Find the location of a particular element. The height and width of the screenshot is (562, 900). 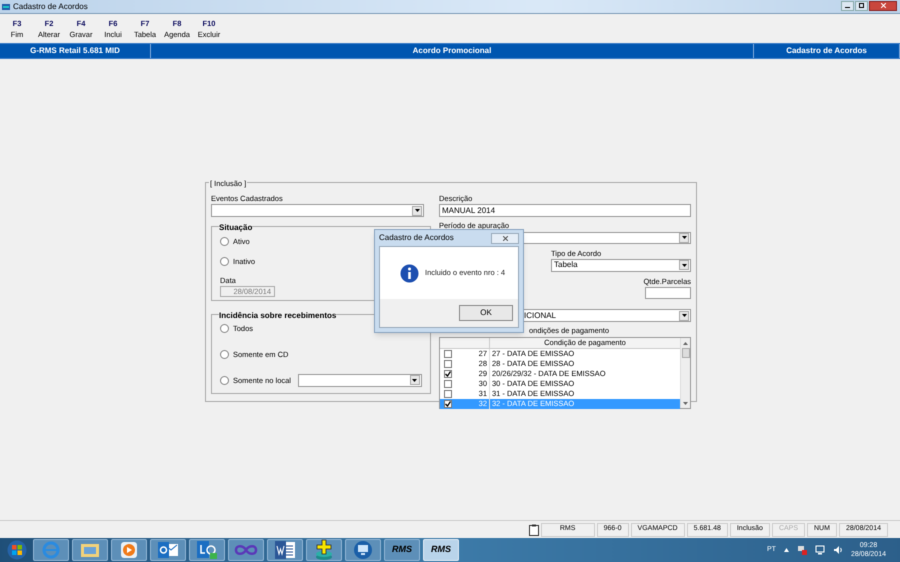

window-title: Cadastro de Acordos is located at coordinates (50, 6).